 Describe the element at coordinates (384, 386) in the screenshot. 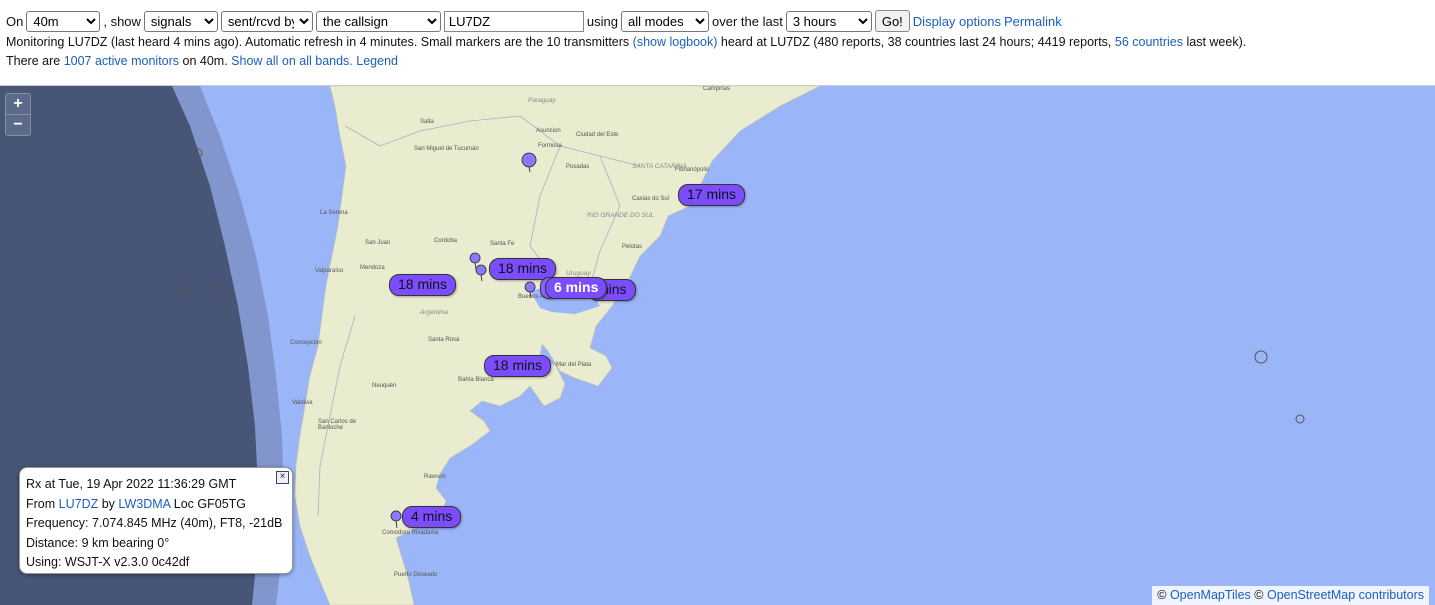

I see `city-label: Neuquén` at that location.